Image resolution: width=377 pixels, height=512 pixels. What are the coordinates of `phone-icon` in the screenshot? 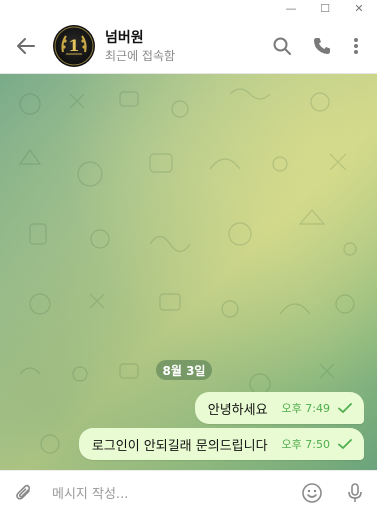 It's located at (322, 46).